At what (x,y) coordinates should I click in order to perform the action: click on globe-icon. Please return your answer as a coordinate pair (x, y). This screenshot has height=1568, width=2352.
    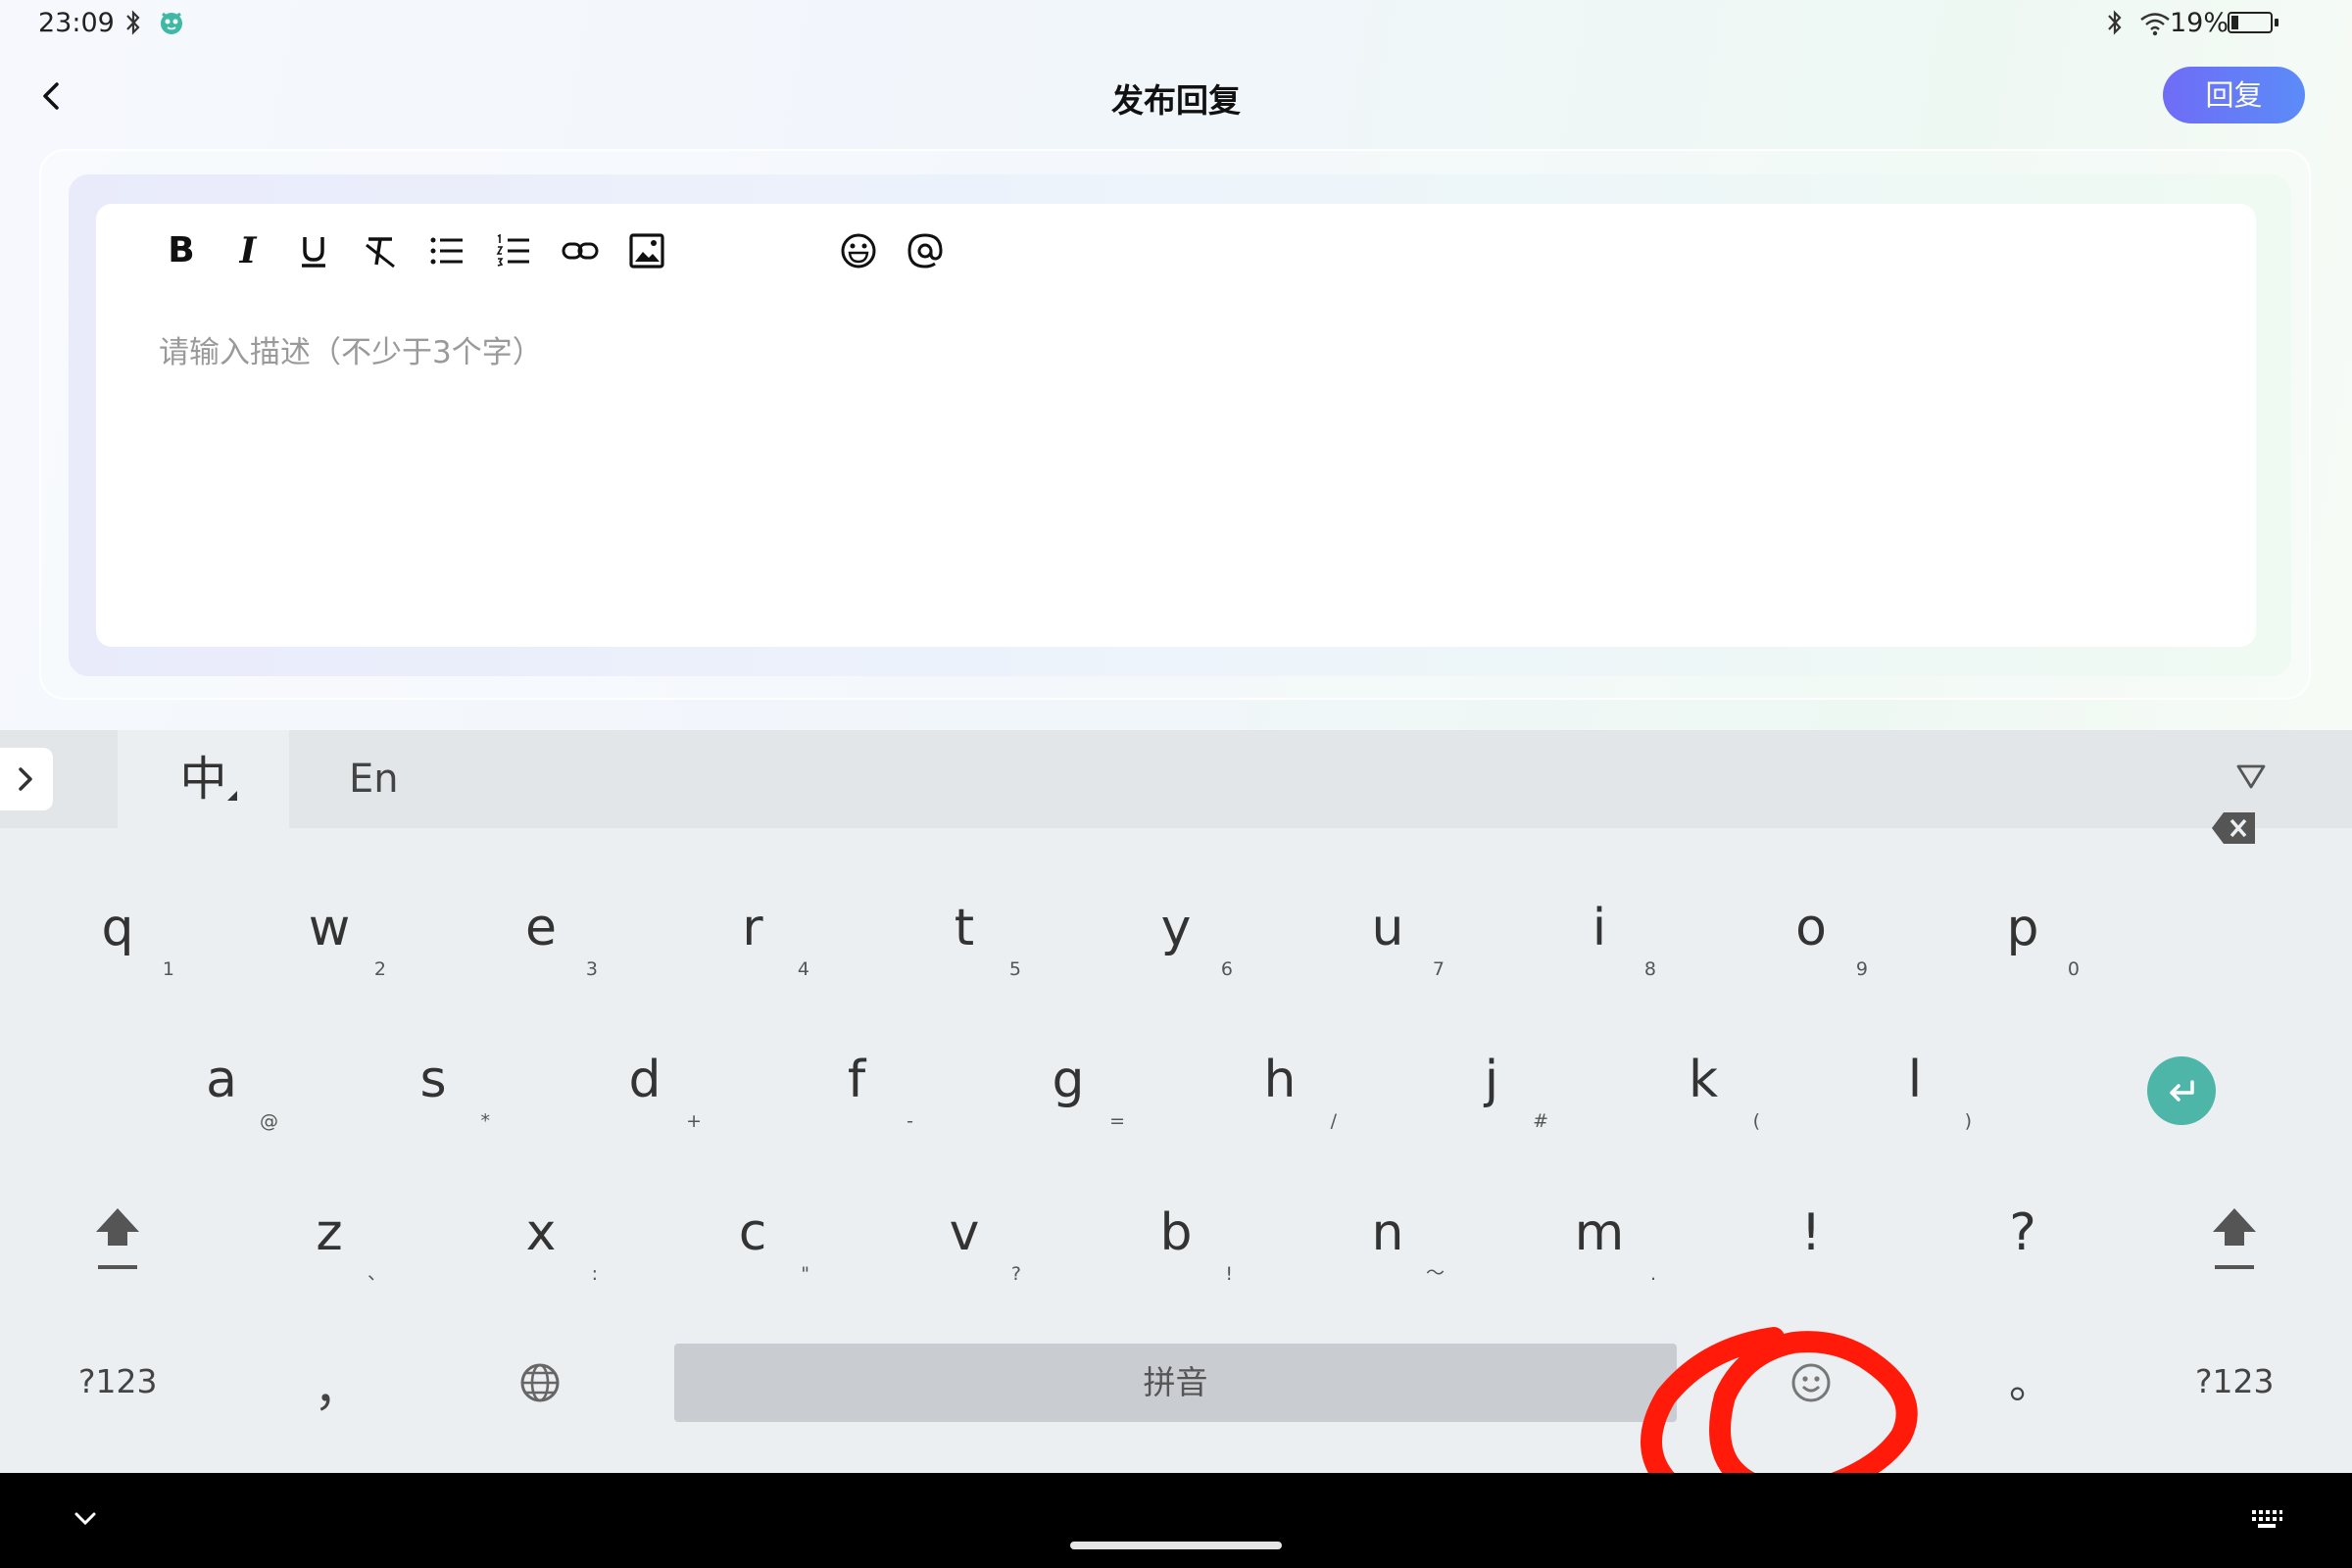
    Looking at the image, I should click on (540, 1382).